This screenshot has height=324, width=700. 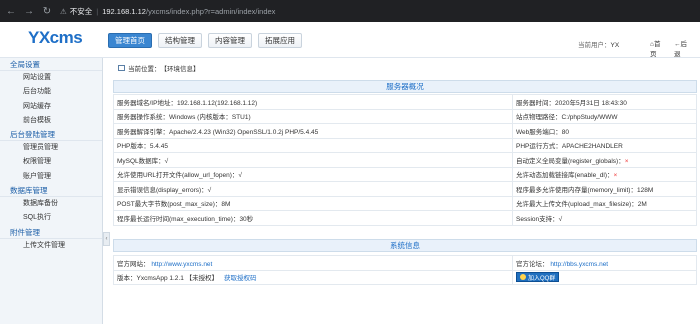 What do you see at coordinates (604, 174) in the screenshot?
I see `enable-dl: 允许动态加载链接库(enable_dl)：×` at bounding box center [604, 174].